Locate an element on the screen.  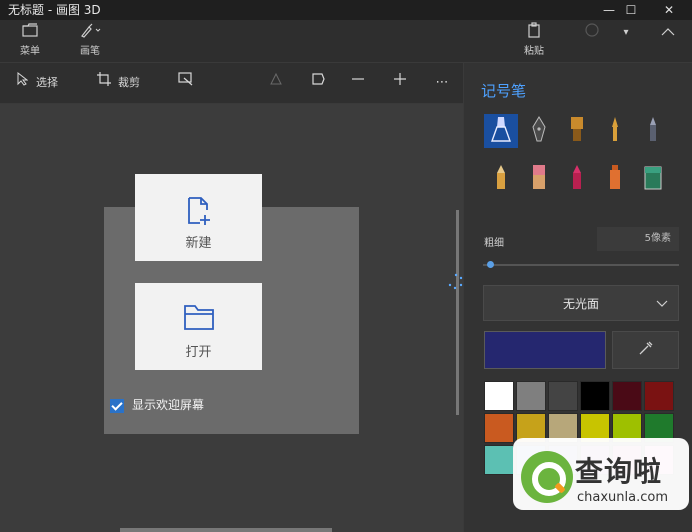
cursor-icon is located at coordinates (22, 83).